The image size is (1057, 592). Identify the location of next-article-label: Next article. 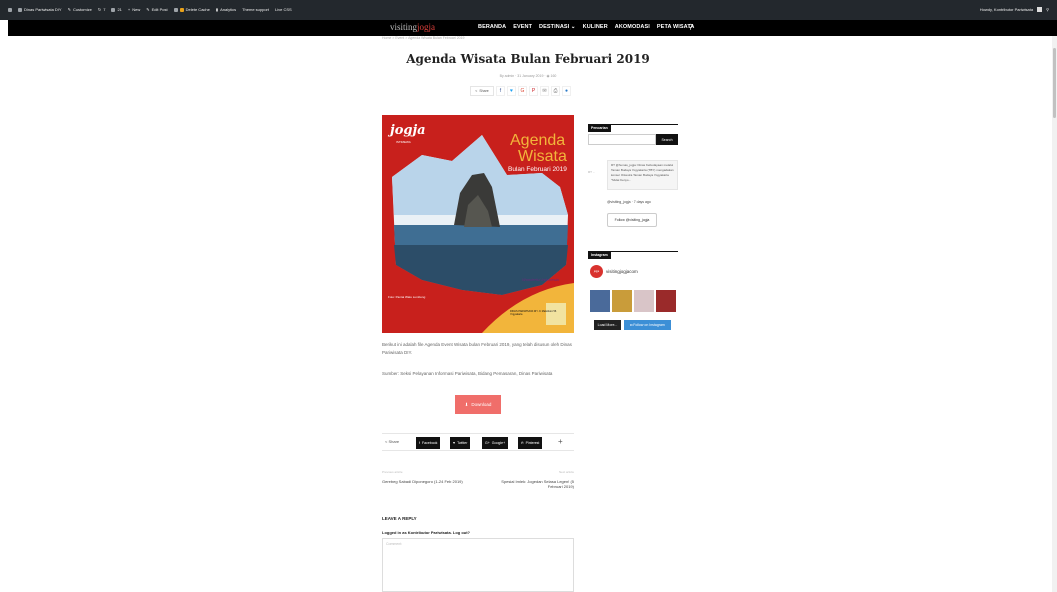
(566, 472).